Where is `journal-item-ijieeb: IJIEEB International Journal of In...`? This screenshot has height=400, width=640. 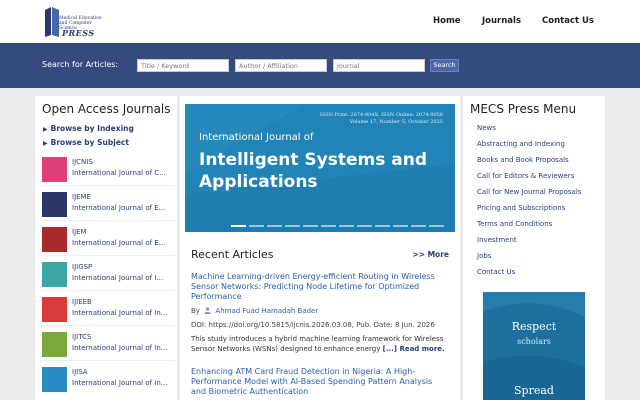 journal-item-ijieeb: IJIEEB International Journal of In... is located at coordinates (108, 310).